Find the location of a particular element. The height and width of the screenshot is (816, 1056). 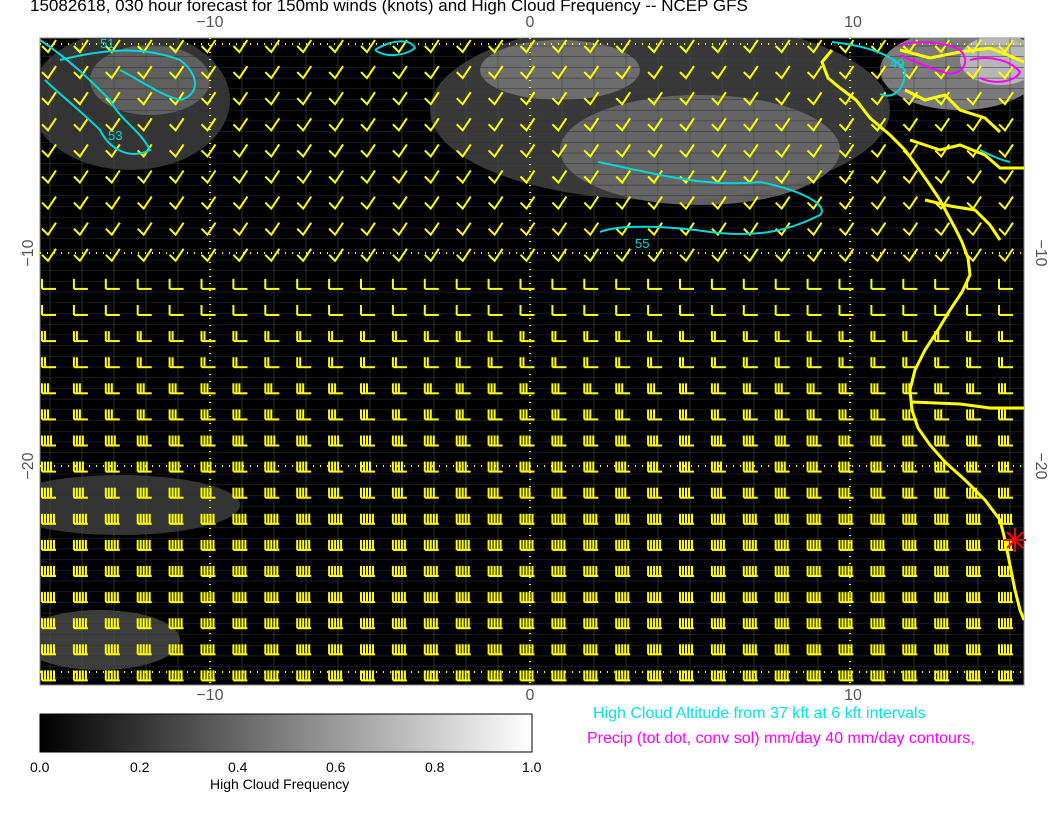

lon-tick-label-top: −10 is located at coordinates (209, 22).